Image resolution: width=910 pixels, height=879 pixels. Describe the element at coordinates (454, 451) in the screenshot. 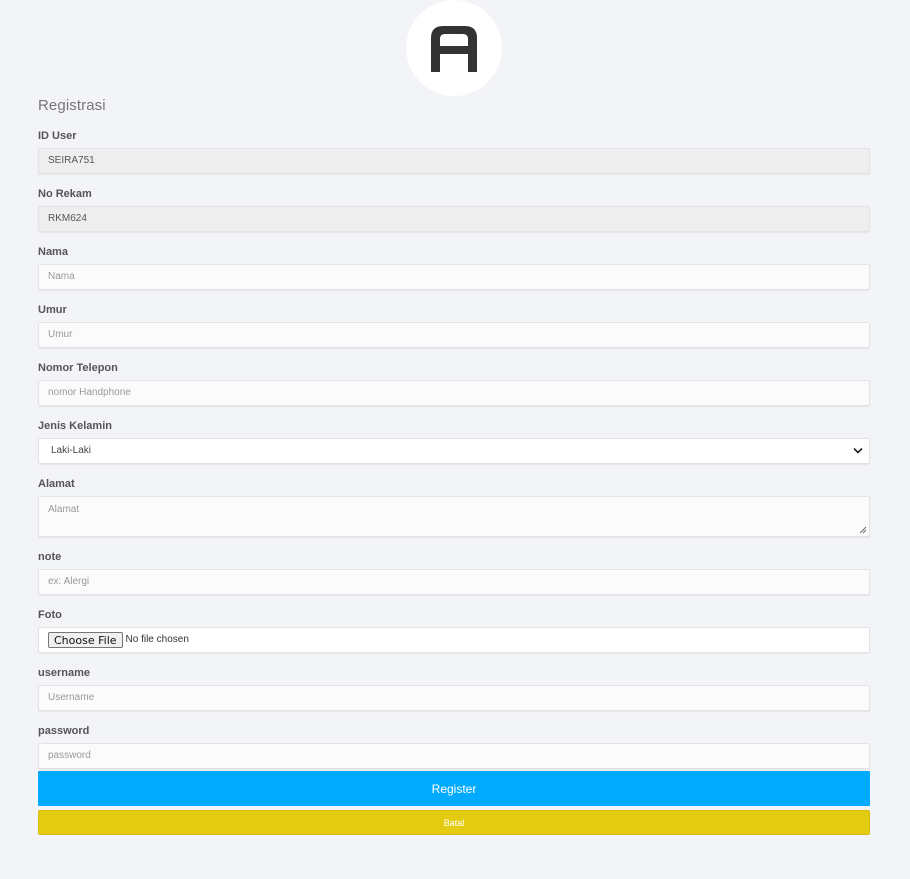

I see `jenis-kelamin-select: Laki-Laki` at that location.